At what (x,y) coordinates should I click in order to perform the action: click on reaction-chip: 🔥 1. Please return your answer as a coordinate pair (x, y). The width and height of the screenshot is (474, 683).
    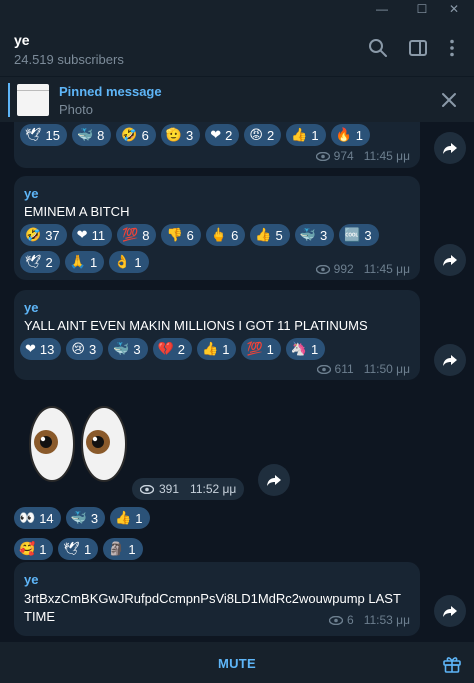
    Looking at the image, I should click on (350, 135).